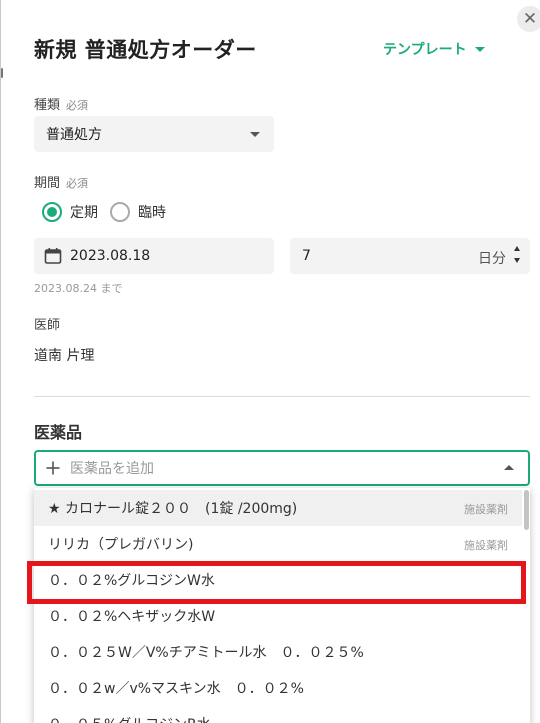 Image resolution: width=540 pixels, height=723 pixels. I want to click on period-label-group: 期間 必須, so click(61, 181).